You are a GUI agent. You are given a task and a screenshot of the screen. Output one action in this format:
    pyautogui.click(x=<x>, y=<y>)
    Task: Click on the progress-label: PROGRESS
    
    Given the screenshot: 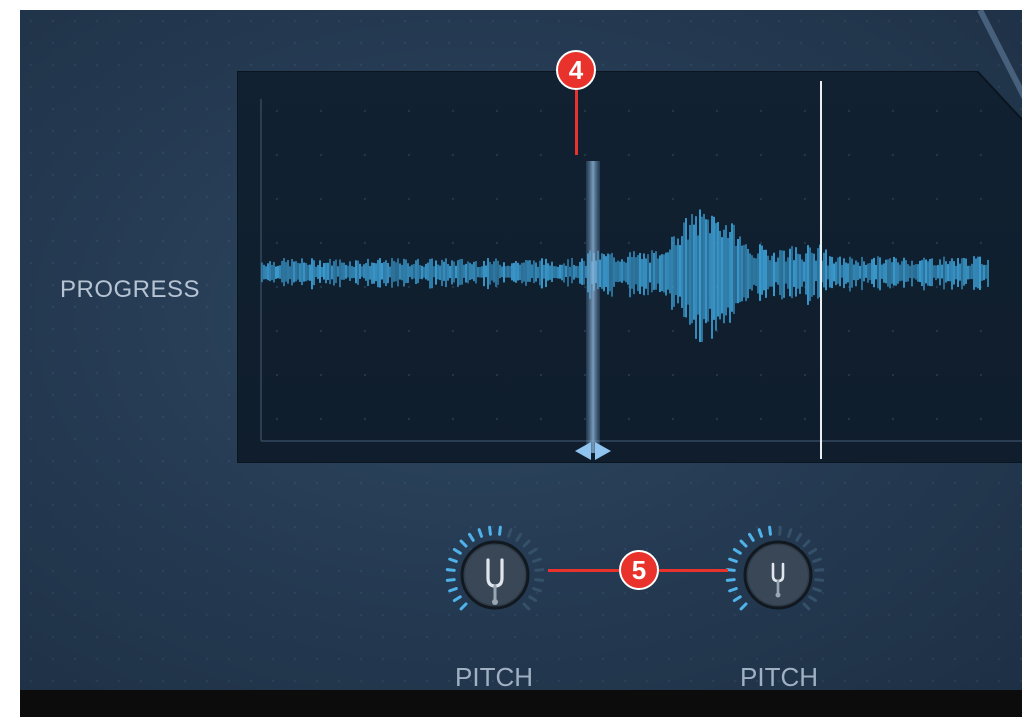 What is the action you would take?
    pyautogui.click(x=130, y=289)
    